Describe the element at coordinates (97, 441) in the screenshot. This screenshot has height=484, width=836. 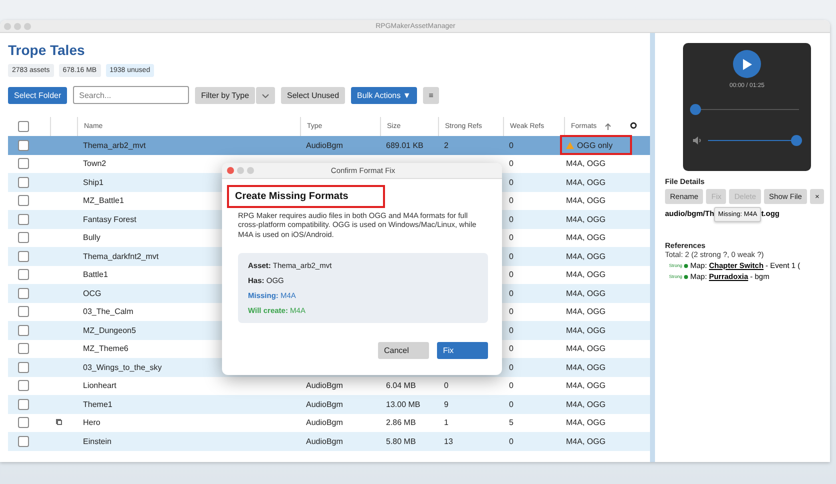
I see `name-cell: Einstein` at that location.